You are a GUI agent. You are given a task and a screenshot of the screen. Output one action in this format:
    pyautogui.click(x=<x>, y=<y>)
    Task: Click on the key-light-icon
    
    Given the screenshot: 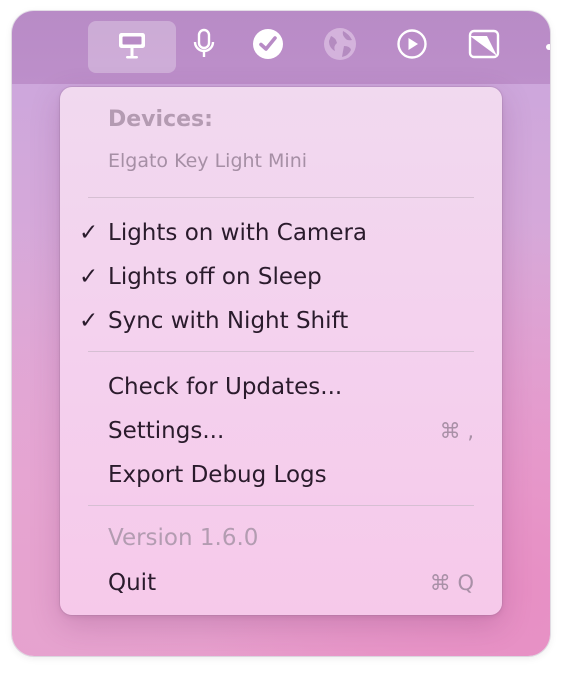 What is the action you would take?
    pyautogui.click(x=132, y=47)
    